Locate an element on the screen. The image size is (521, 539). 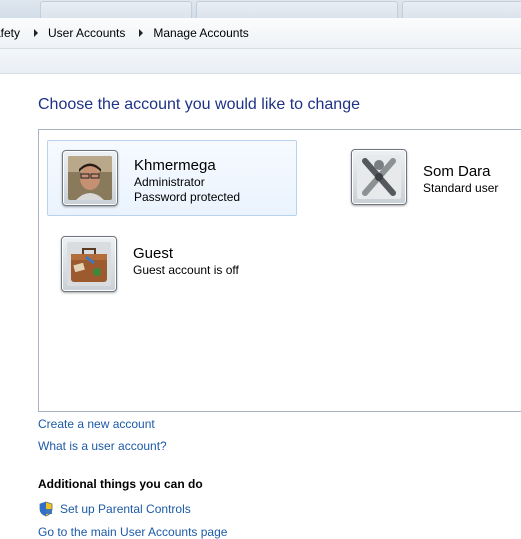
address-bar: afety User Accounts Manage Accounts is located at coordinates (260, 33).